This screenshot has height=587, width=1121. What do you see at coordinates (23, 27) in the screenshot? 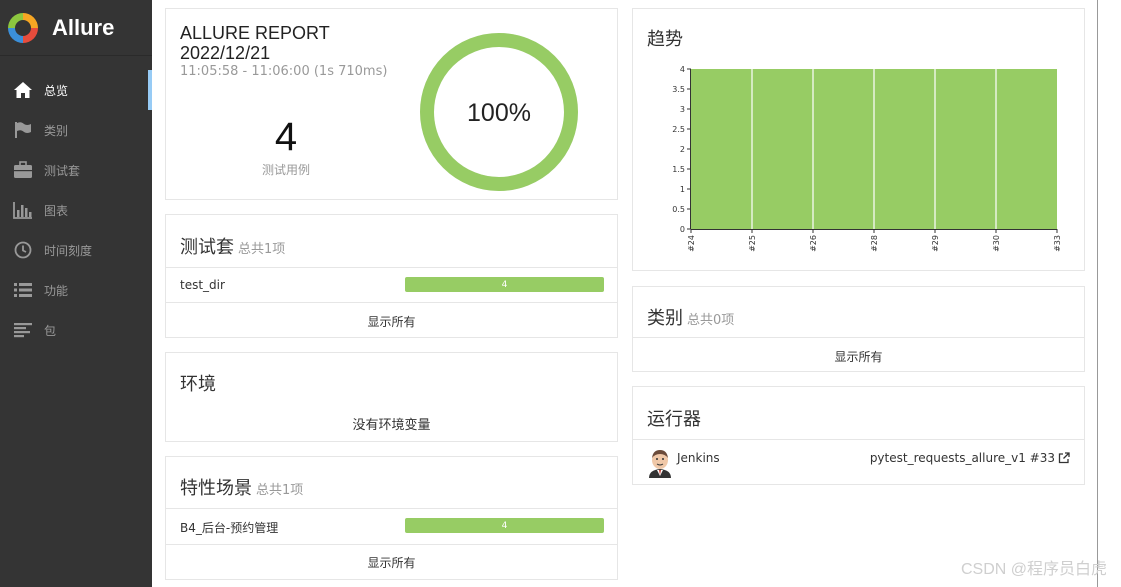
I see `allure-logo` at bounding box center [23, 27].